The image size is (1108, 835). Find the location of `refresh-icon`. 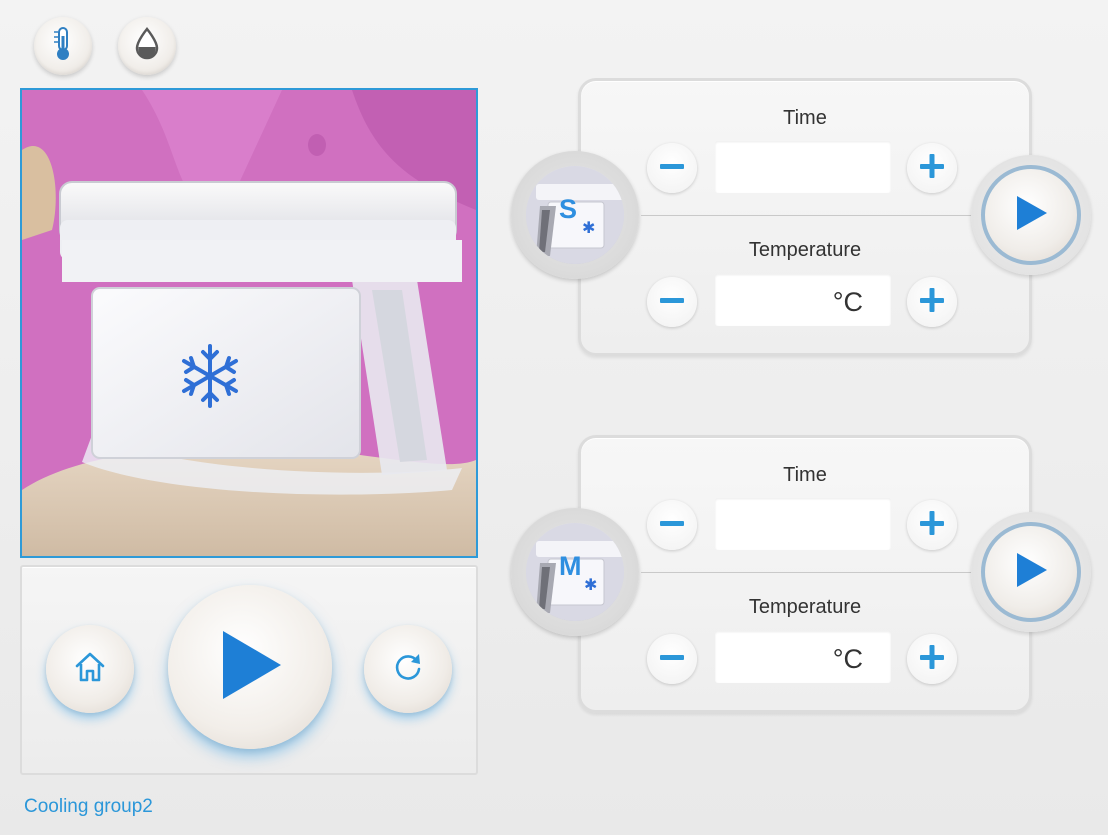

refresh-icon is located at coordinates (408, 669).